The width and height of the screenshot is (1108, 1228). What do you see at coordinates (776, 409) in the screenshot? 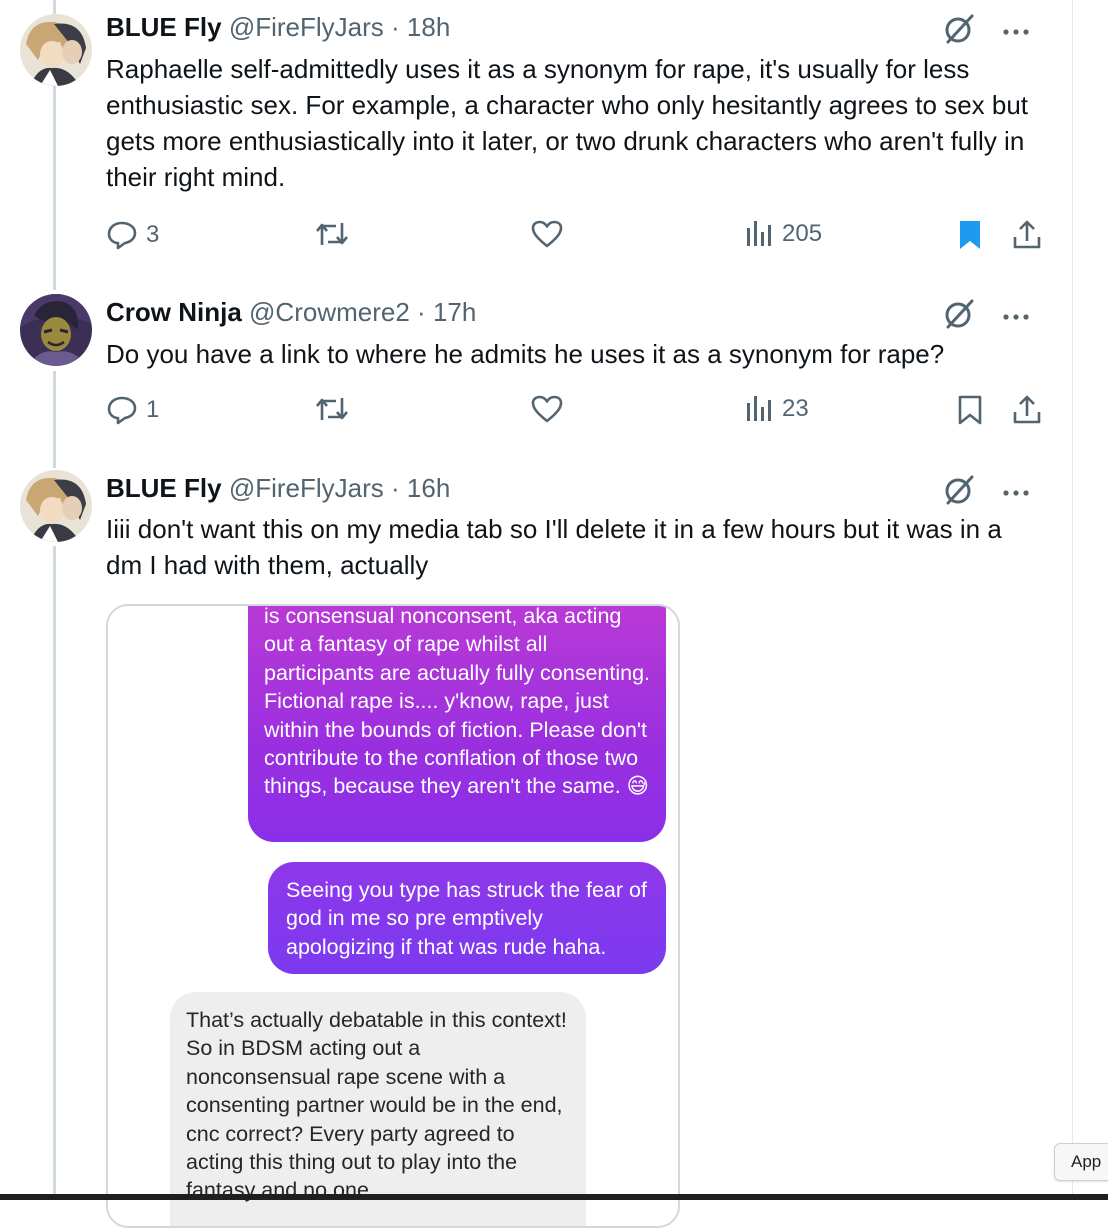
I see `views-button: 23` at bounding box center [776, 409].